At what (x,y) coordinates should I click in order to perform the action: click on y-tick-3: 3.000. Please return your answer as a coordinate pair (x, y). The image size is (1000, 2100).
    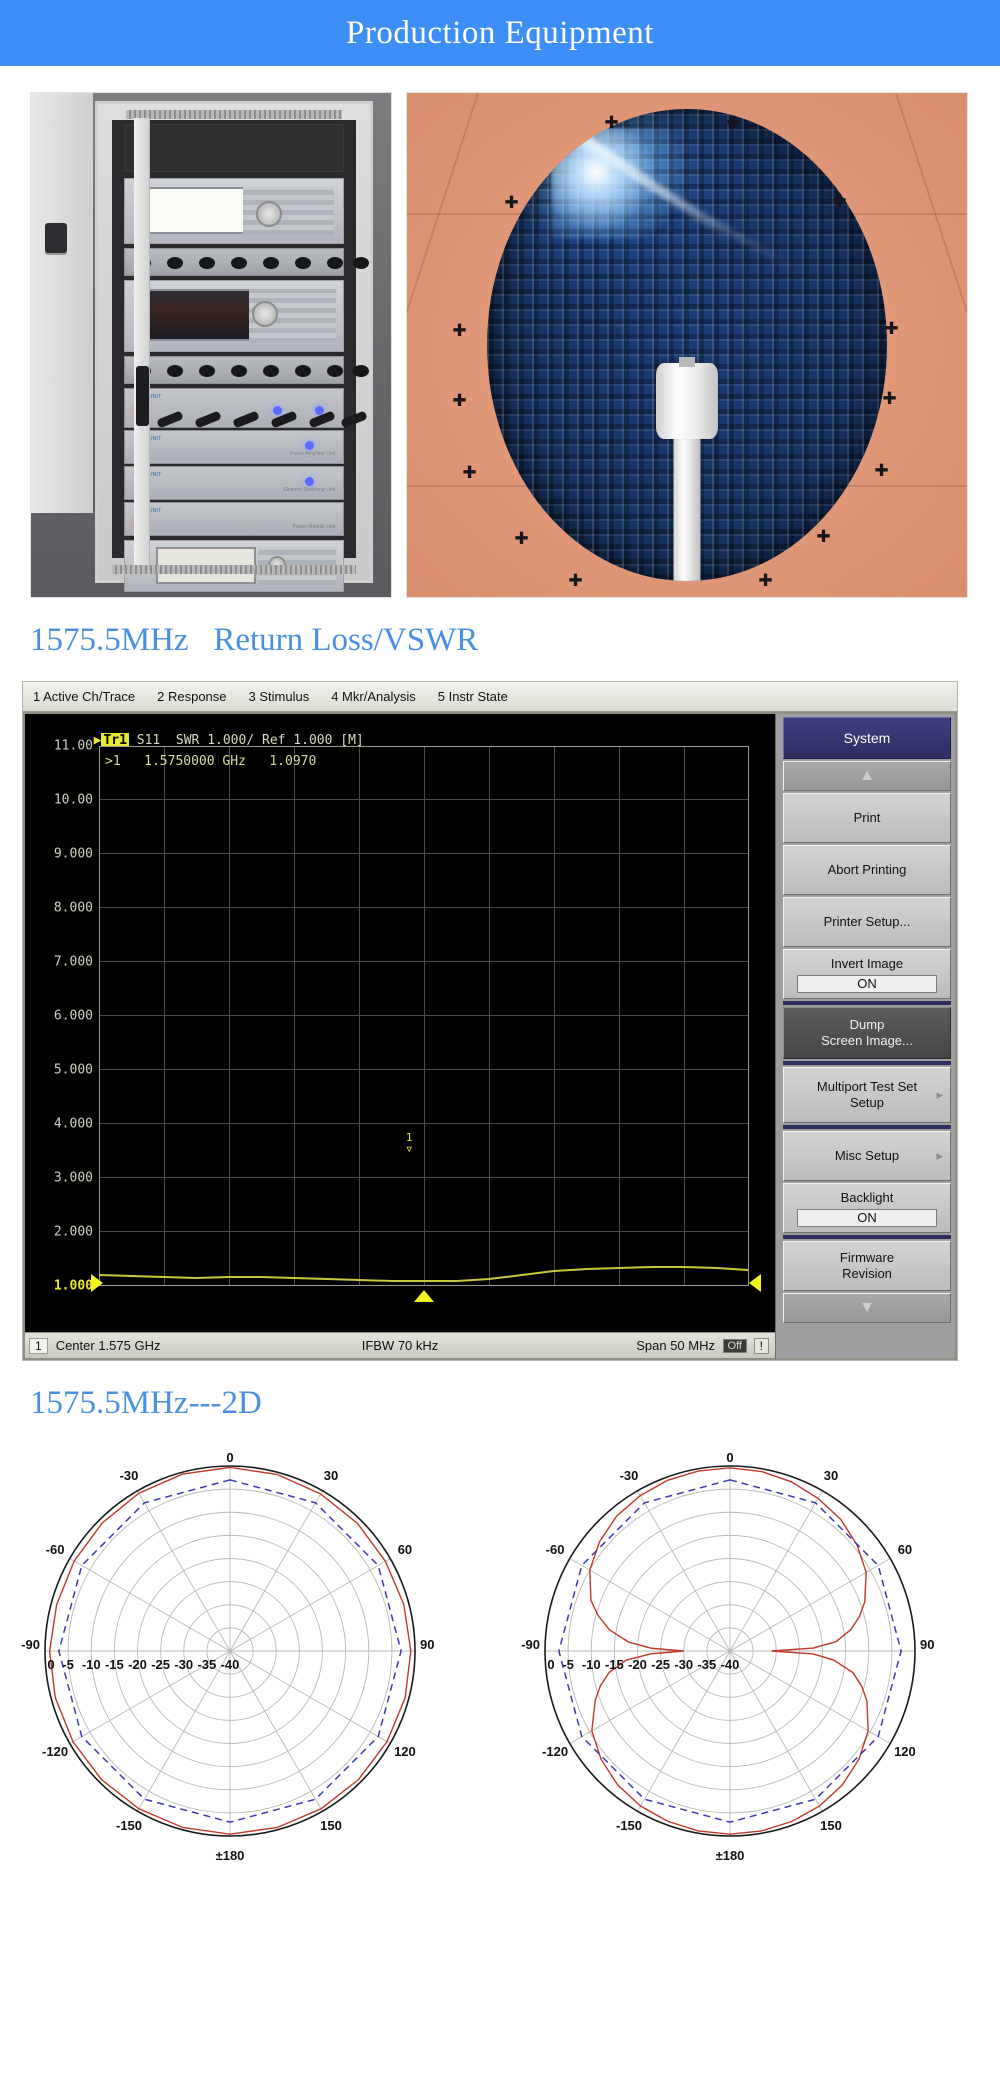
    Looking at the image, I should click on (73, 1178).